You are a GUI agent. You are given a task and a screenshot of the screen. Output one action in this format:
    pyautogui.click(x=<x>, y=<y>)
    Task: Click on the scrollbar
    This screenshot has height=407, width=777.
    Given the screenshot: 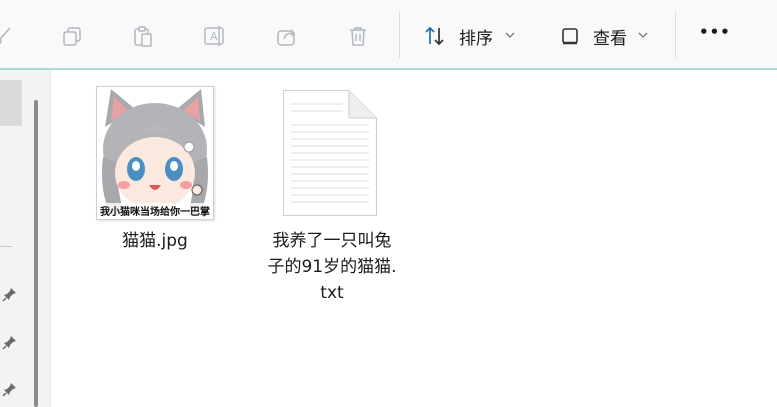 What is the action you would take?
    pyautogui.click(x=36, y=253)
    